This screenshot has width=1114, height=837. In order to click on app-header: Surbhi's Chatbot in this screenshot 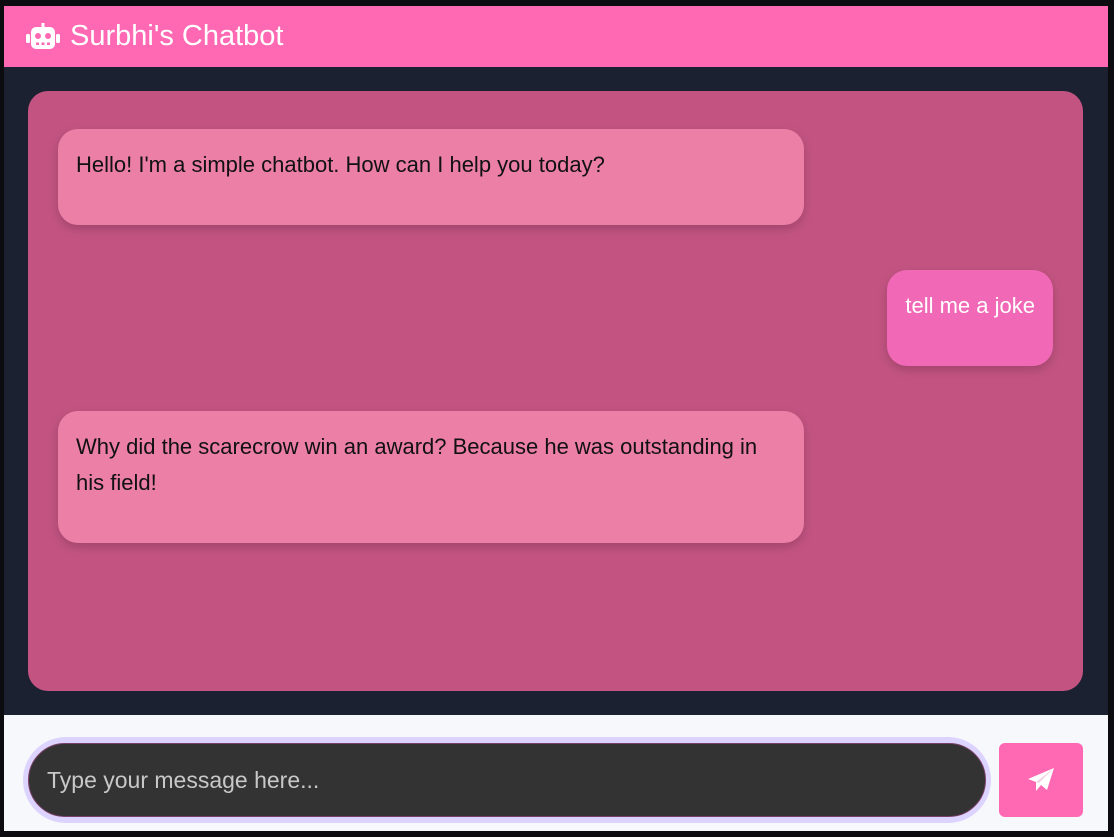, I will do `click(556, 36)`.